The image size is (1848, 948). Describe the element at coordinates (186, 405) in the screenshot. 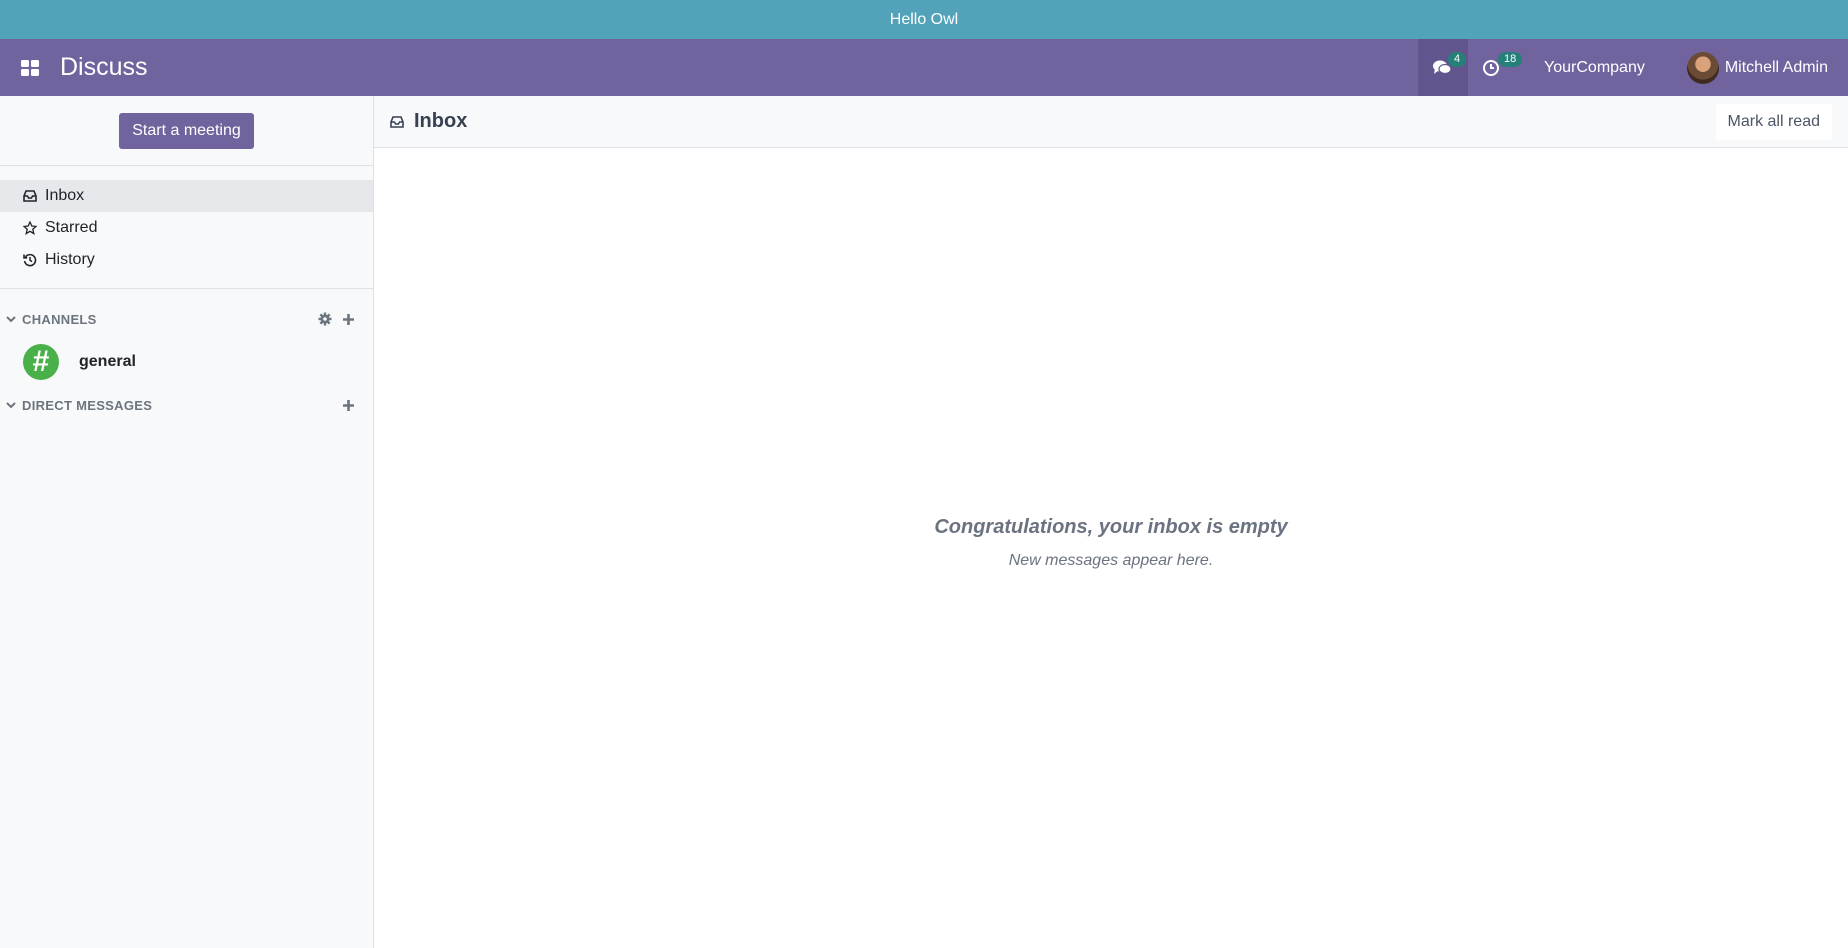

I see `direct-messages-category-header: DIRECT MESSAGES` at that location.